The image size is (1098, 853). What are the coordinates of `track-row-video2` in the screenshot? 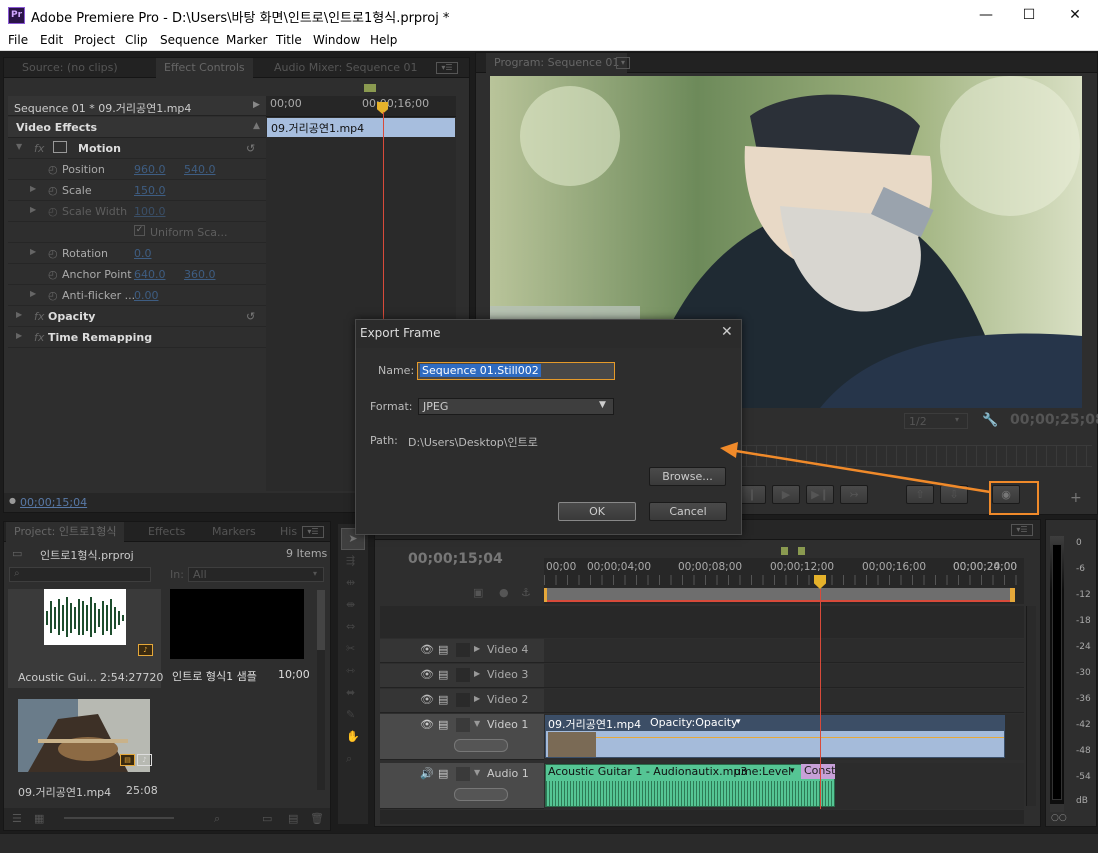 It's located at (784, 701).